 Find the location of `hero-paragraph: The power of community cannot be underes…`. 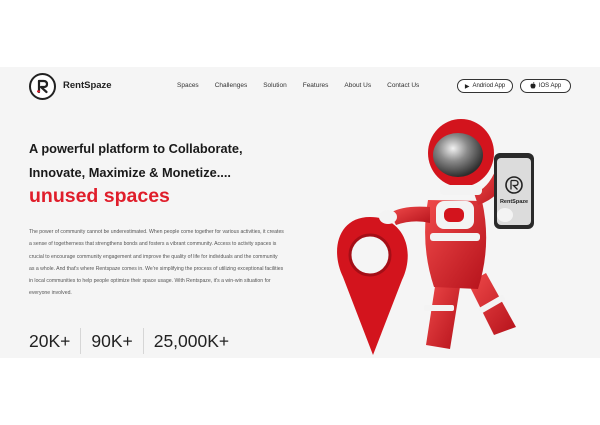

hero-paragraph: The power of community cannot be underes… is located at coordinates (156, 263).